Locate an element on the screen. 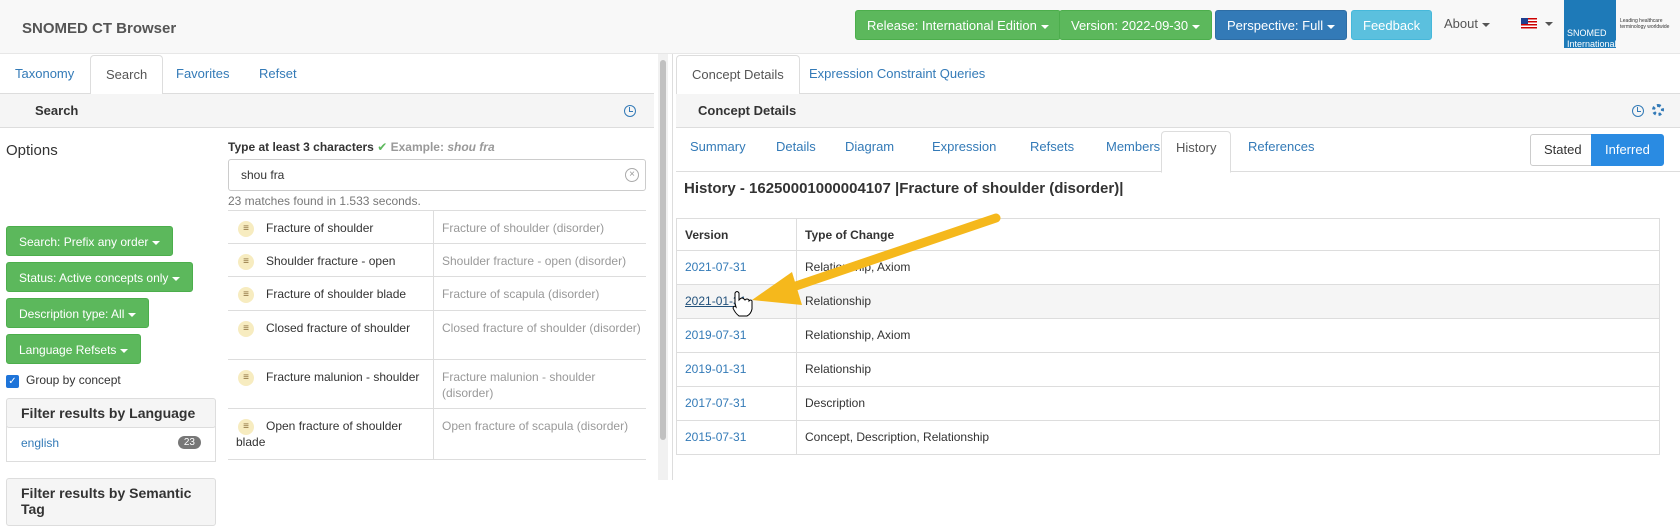 This screenshot has width=1680, height=526. result-fsn: Fracture of scapula (disorder) is located at coordinates (521, 294).